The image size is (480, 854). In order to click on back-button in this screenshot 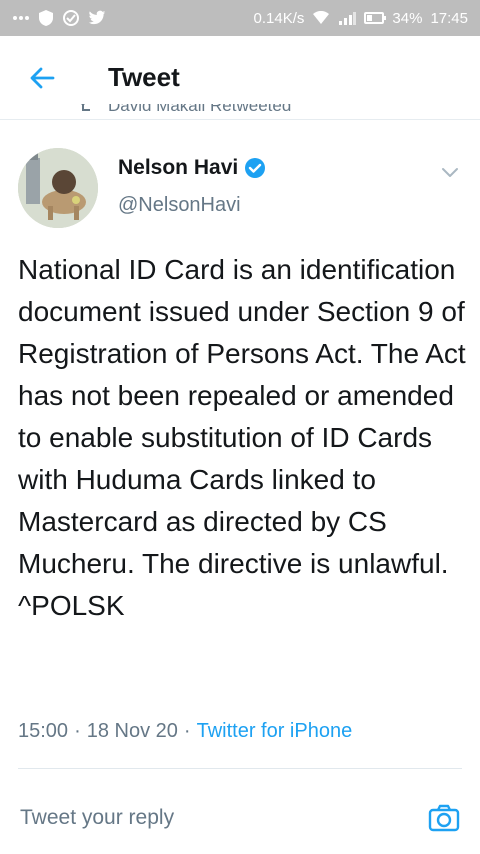, I will do `click(42, 78)`.